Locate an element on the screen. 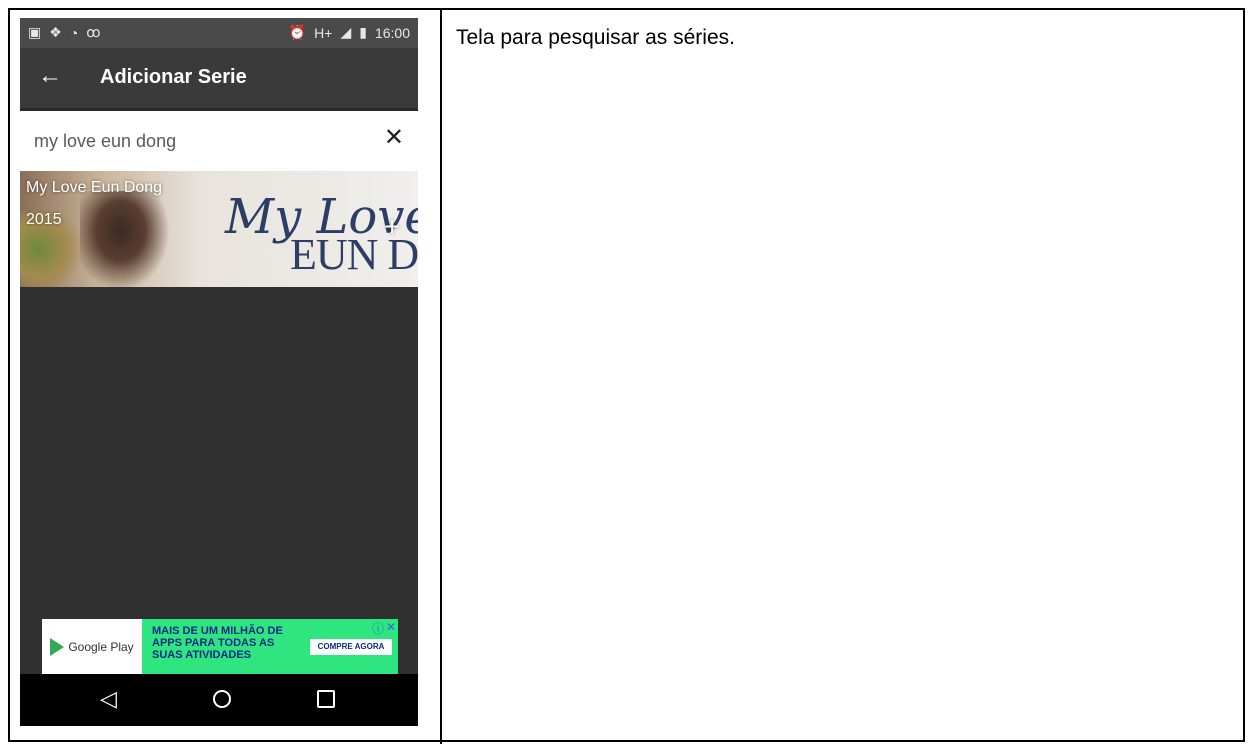 The width and height of the screenshot is (1253, 744). signal-icon: ◢ is located at coordinates (346, 32).